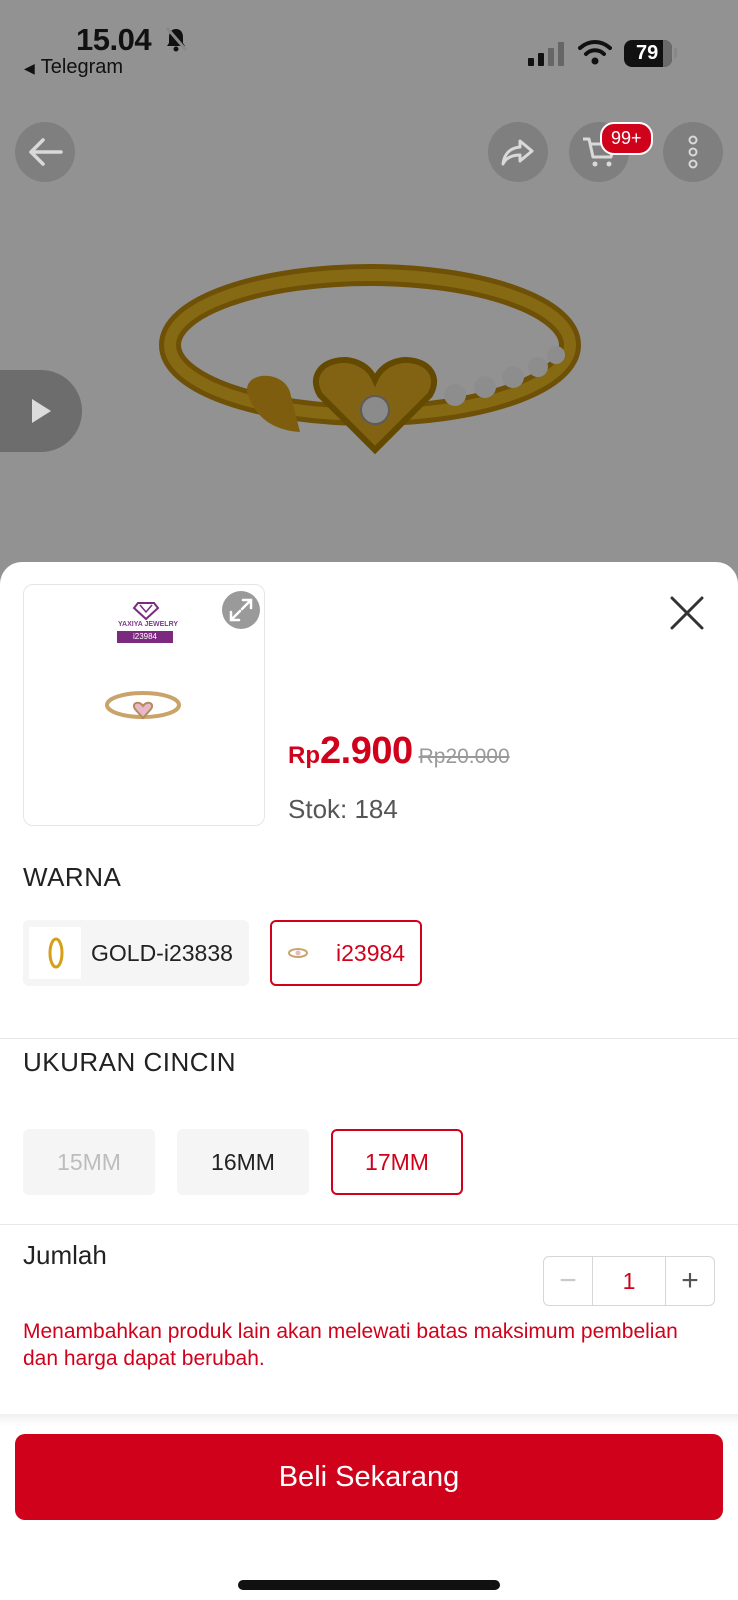  I want to click on back-triangle-icon: ◀, so click(29, 68).